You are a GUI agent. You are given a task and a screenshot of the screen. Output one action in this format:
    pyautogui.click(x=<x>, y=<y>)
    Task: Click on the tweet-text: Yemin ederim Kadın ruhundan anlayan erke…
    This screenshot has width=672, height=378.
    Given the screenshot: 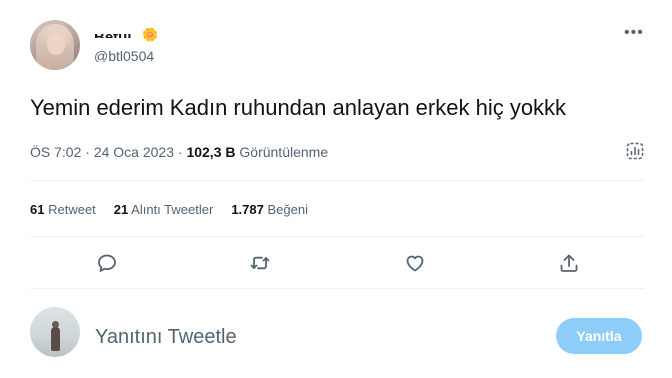 What is the action you would take?
    pyautogui.click(x=298, y=107)
    